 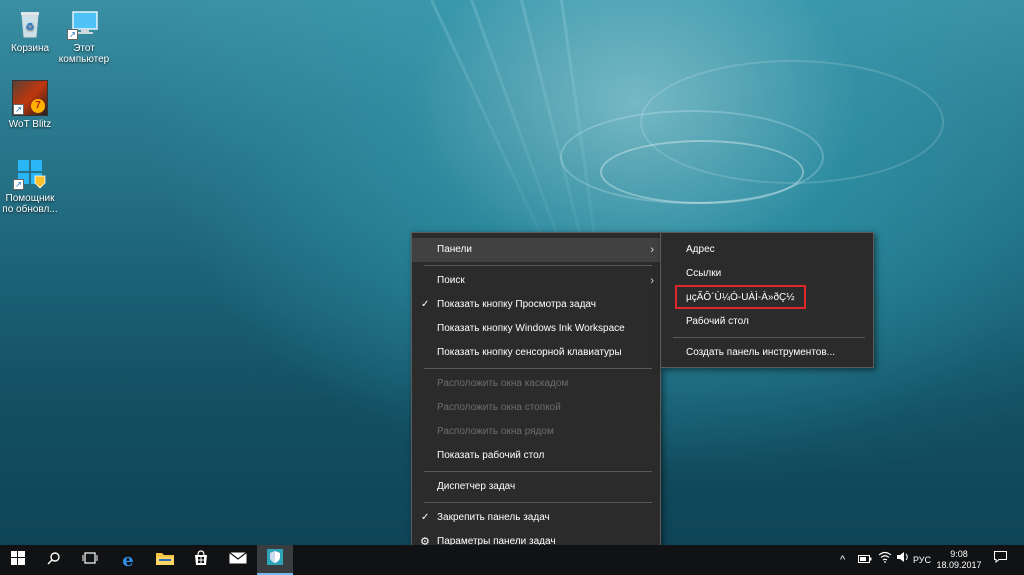 I want to click on search-icon, so click(x=54, y=560).